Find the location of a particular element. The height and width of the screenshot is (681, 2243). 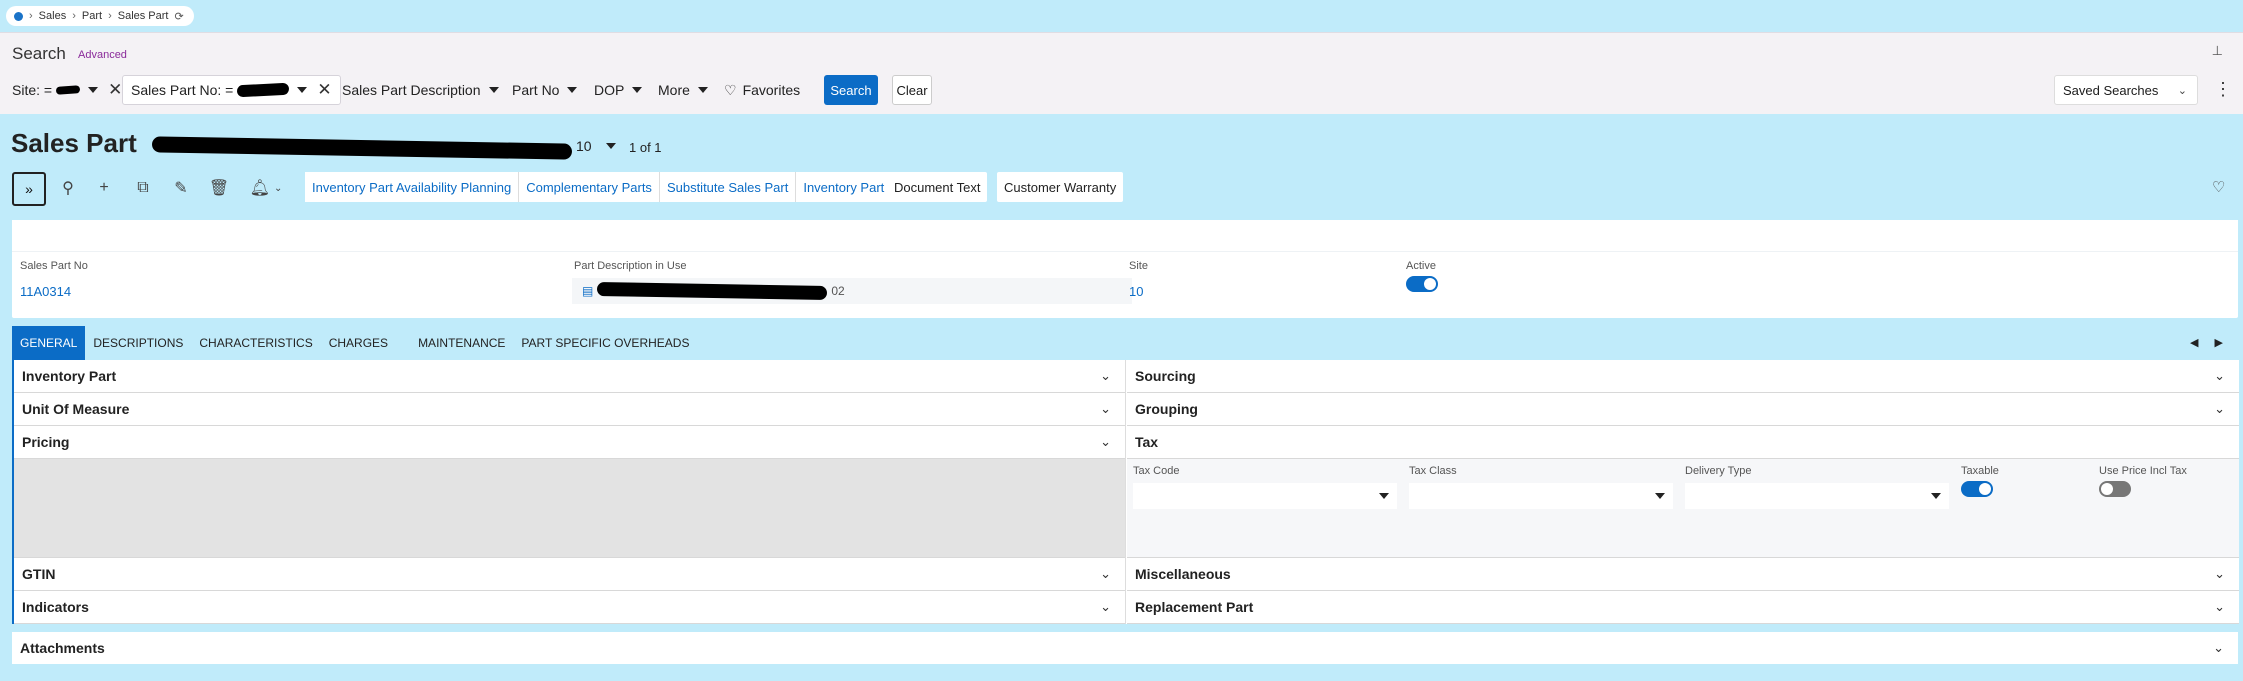

tab-general: GENERAL is located at coordinates (49, 343).